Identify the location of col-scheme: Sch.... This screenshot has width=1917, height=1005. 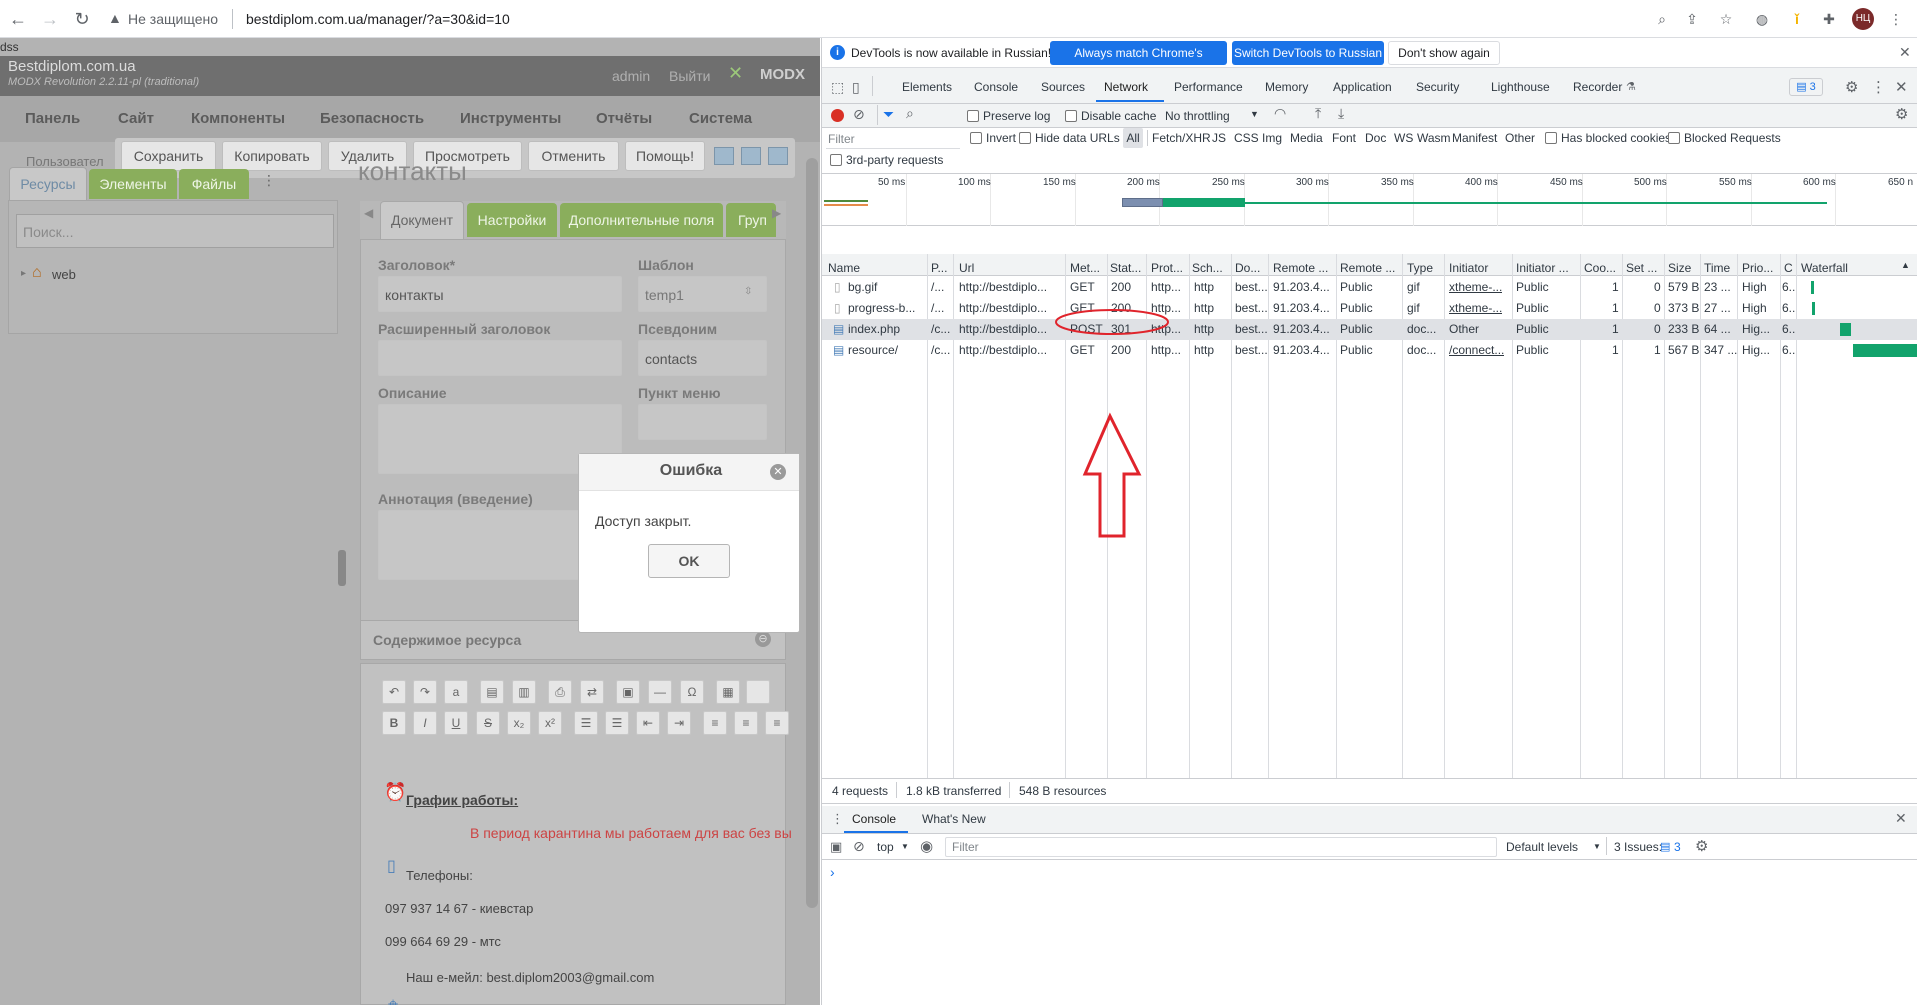
(1210, 268).